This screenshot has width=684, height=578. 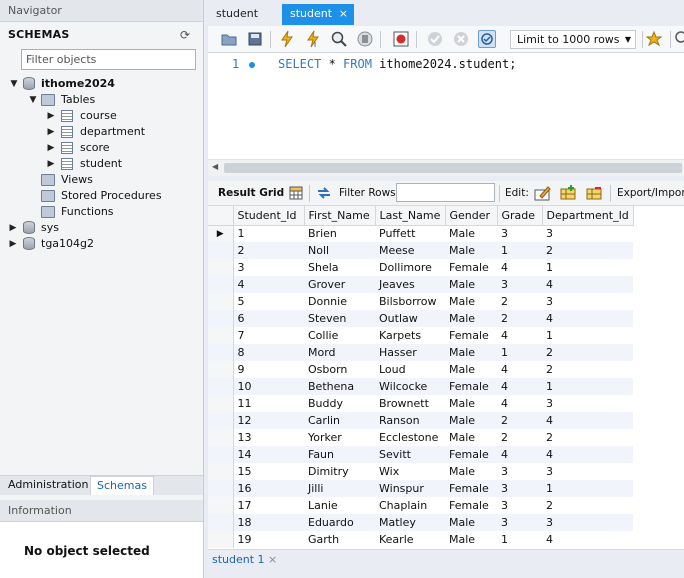 I want to click on table-cell: Chaplain, so click(x=410, y=505).